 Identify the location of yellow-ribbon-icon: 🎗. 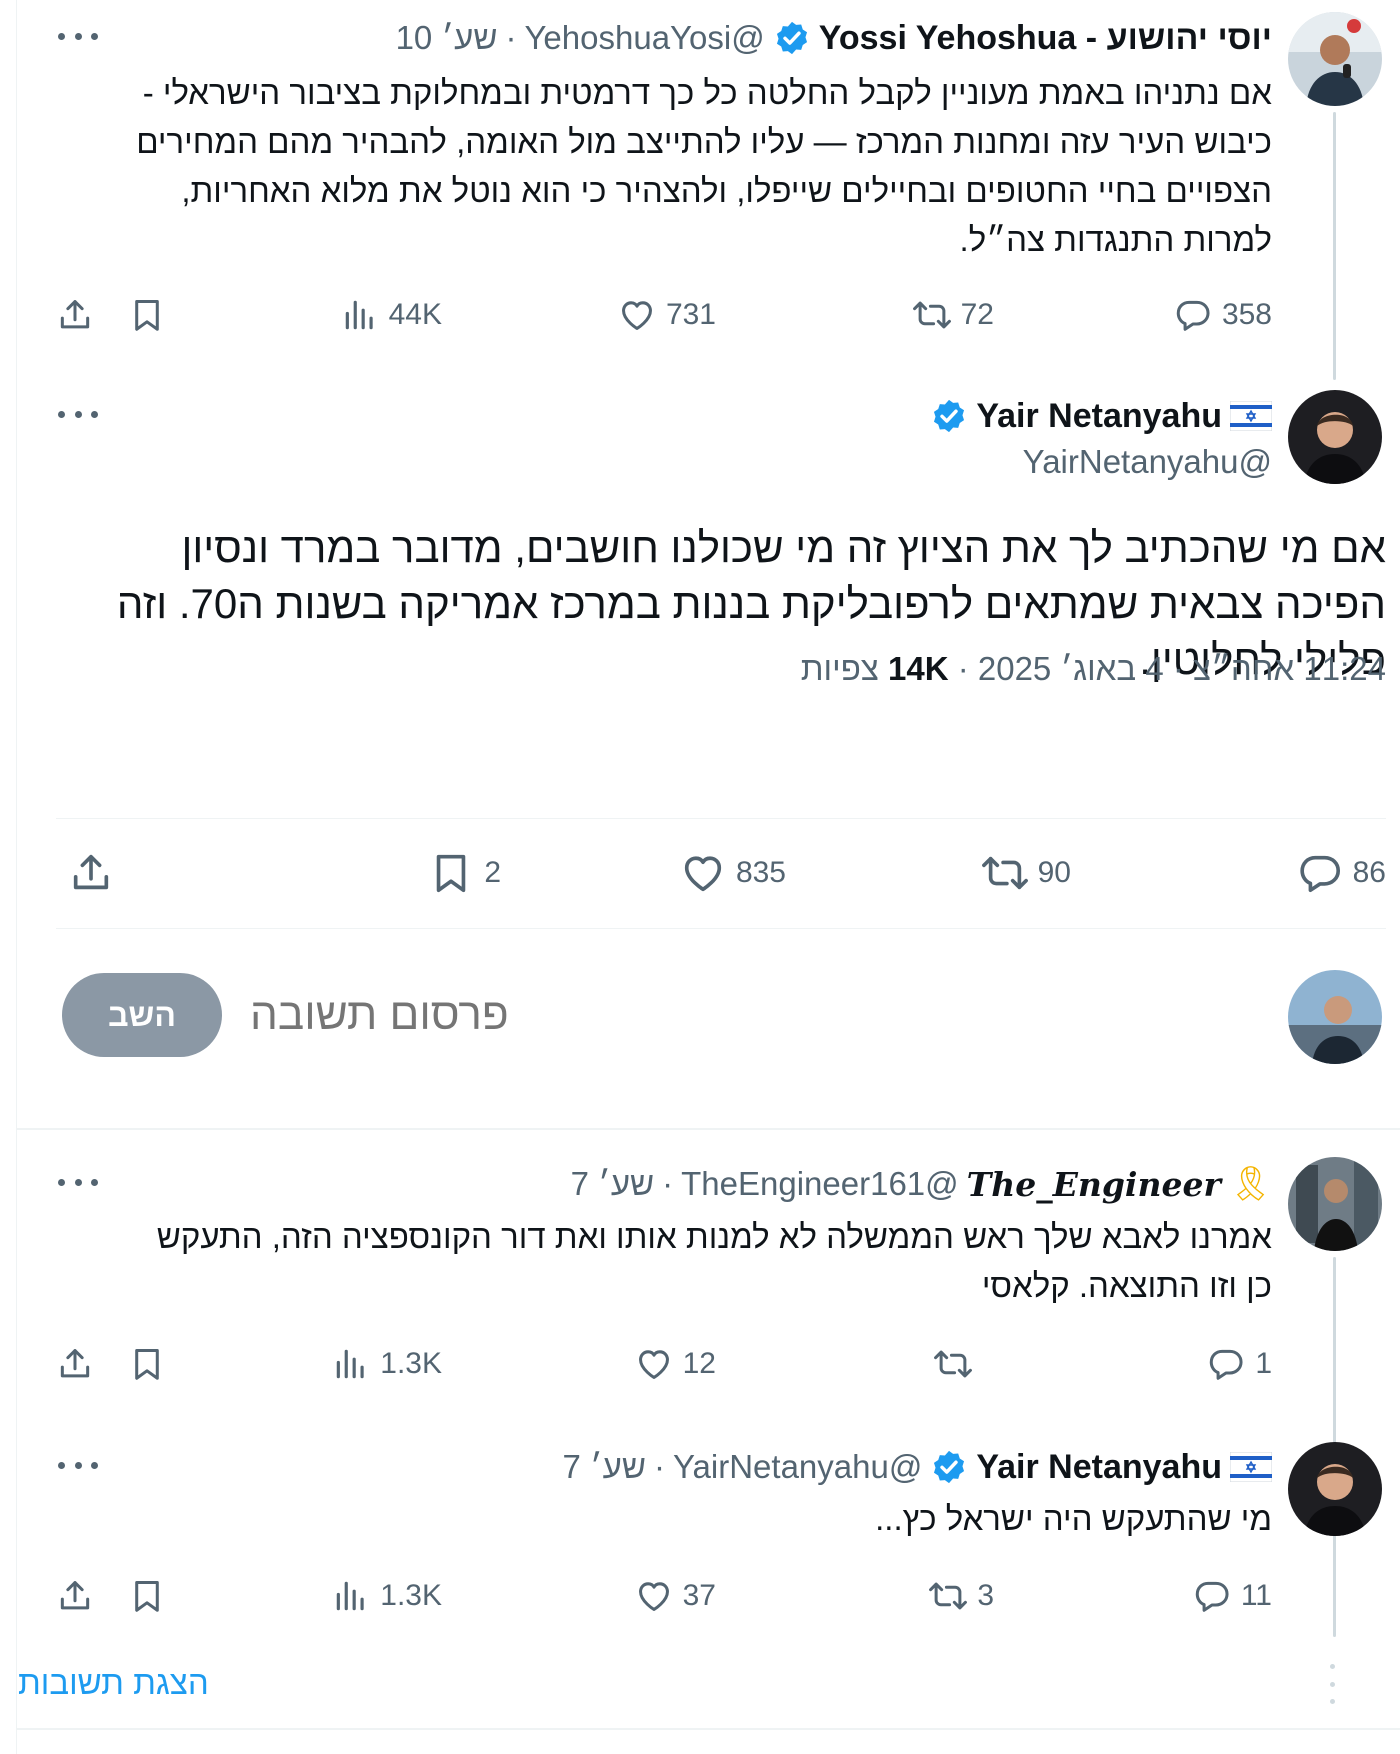
(1250, 1184).